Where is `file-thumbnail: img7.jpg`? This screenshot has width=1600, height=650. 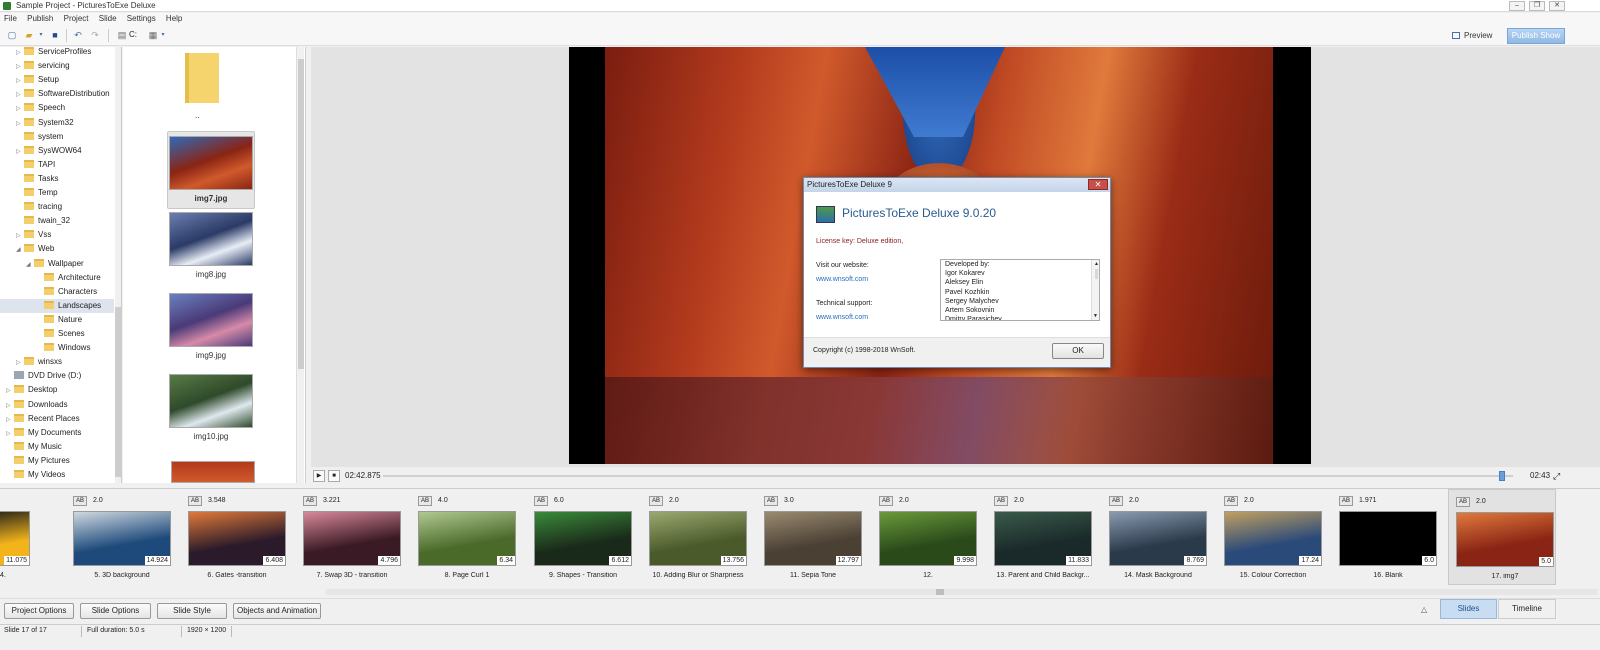 file-thumbnail: img7.jpg is located at coordinates (211, 170).